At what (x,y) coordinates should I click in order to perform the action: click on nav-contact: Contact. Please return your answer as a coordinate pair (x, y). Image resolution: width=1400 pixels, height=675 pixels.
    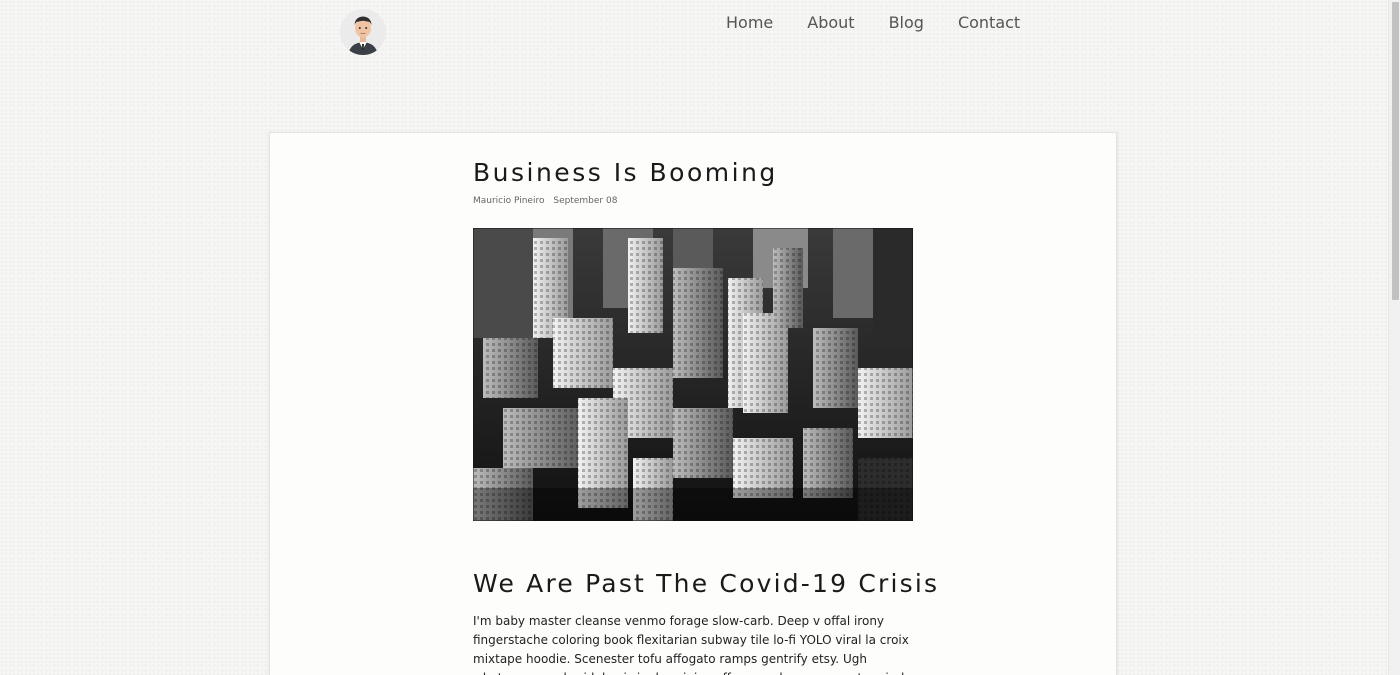
    Looking at the image, I should click on (989, 23).